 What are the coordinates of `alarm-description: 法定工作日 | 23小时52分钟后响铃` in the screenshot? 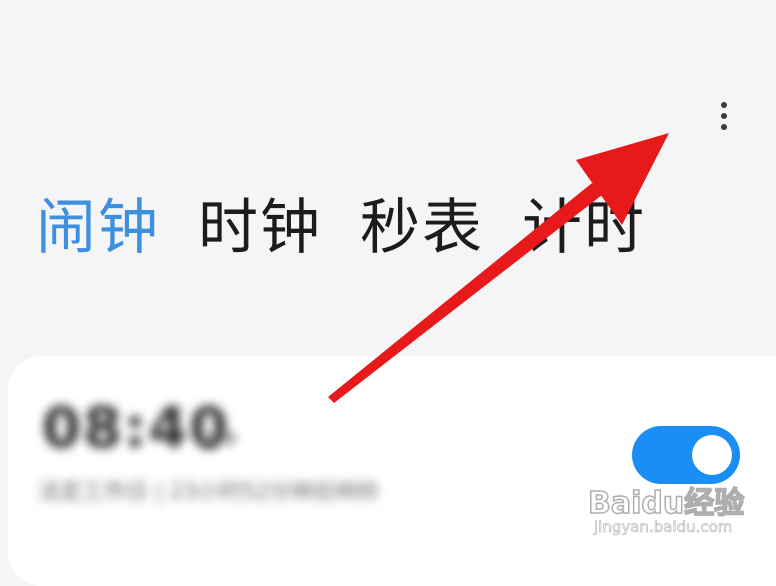 It's located at (209, 492).